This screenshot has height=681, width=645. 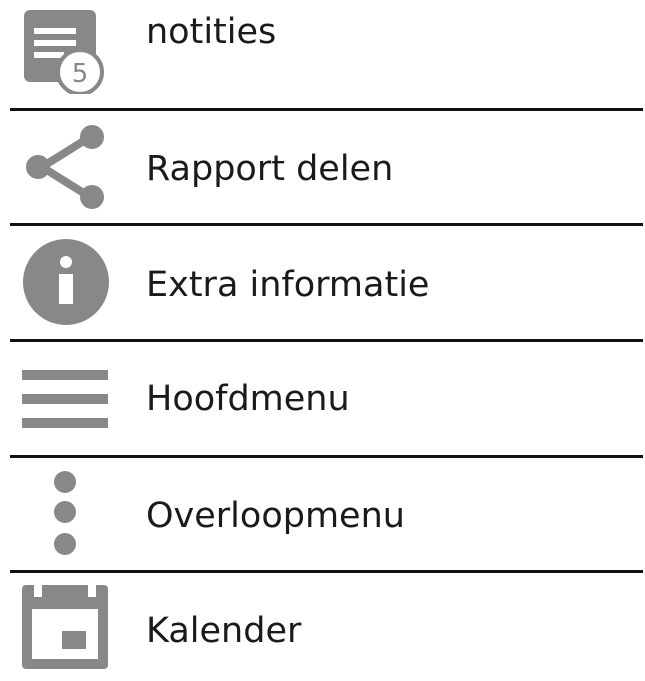 I want to click on hamburger-menu-icon, so click(x=66, y=400).